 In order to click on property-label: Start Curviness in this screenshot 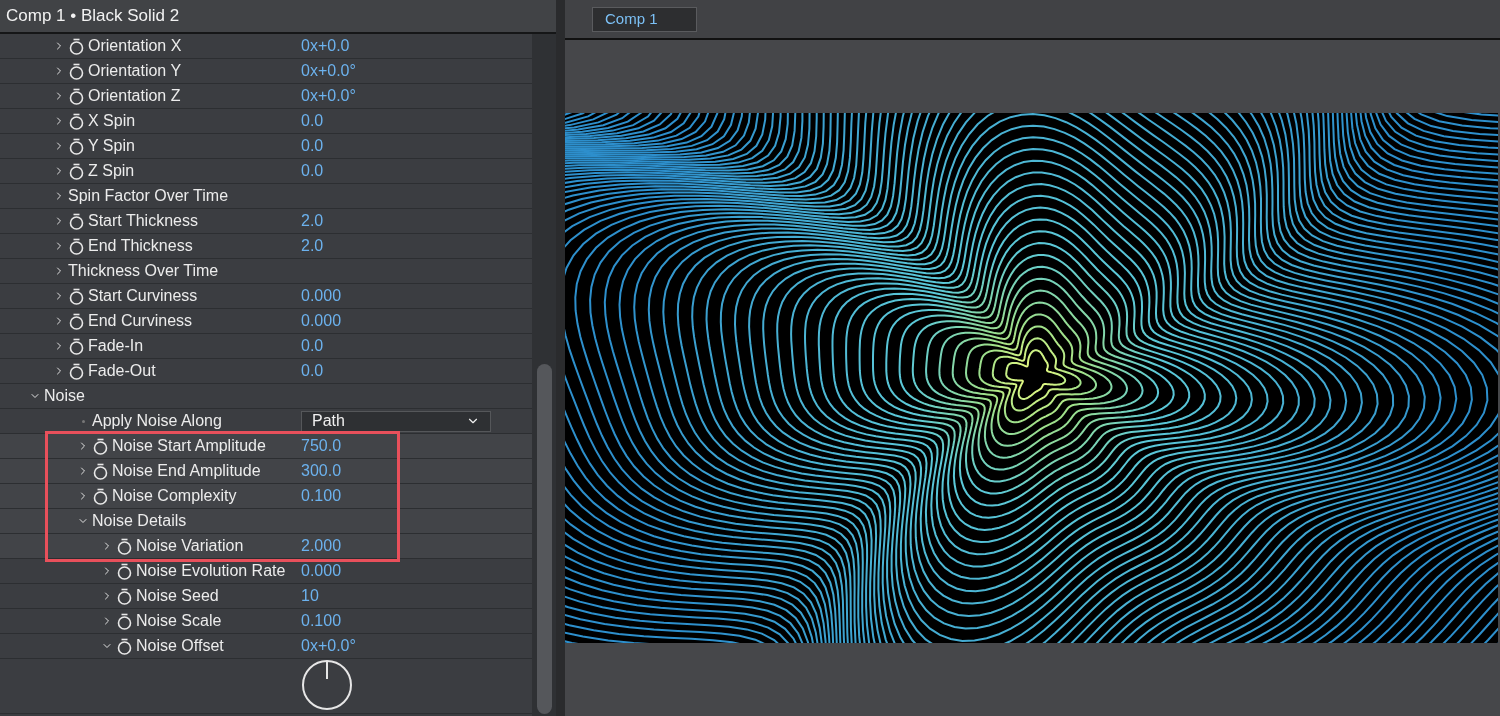, I will do `click(143, 296)`.